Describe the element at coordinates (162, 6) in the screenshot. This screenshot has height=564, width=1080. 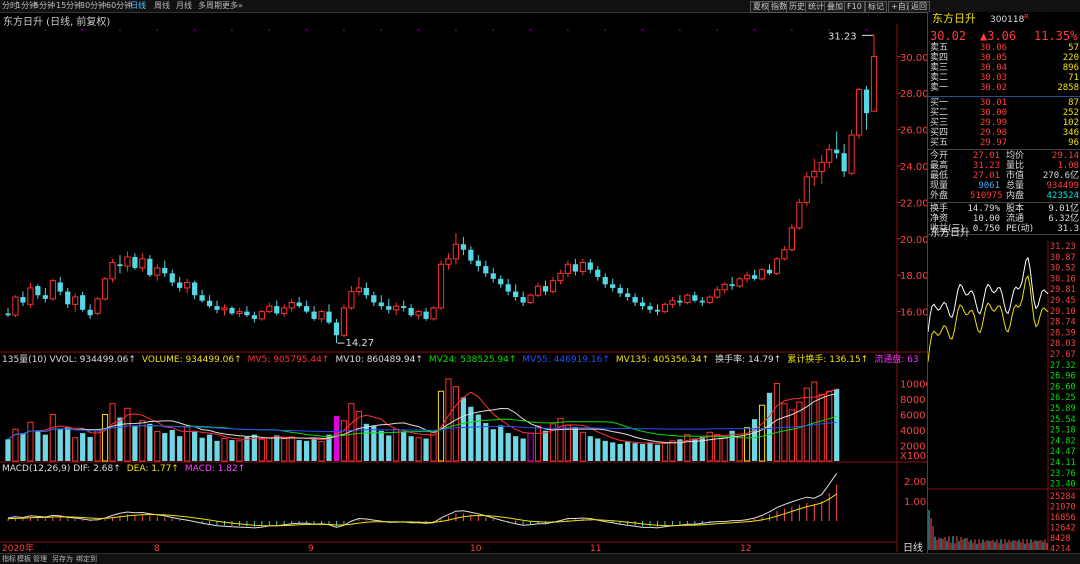
I see `period-tab-7: 周线` at that location.